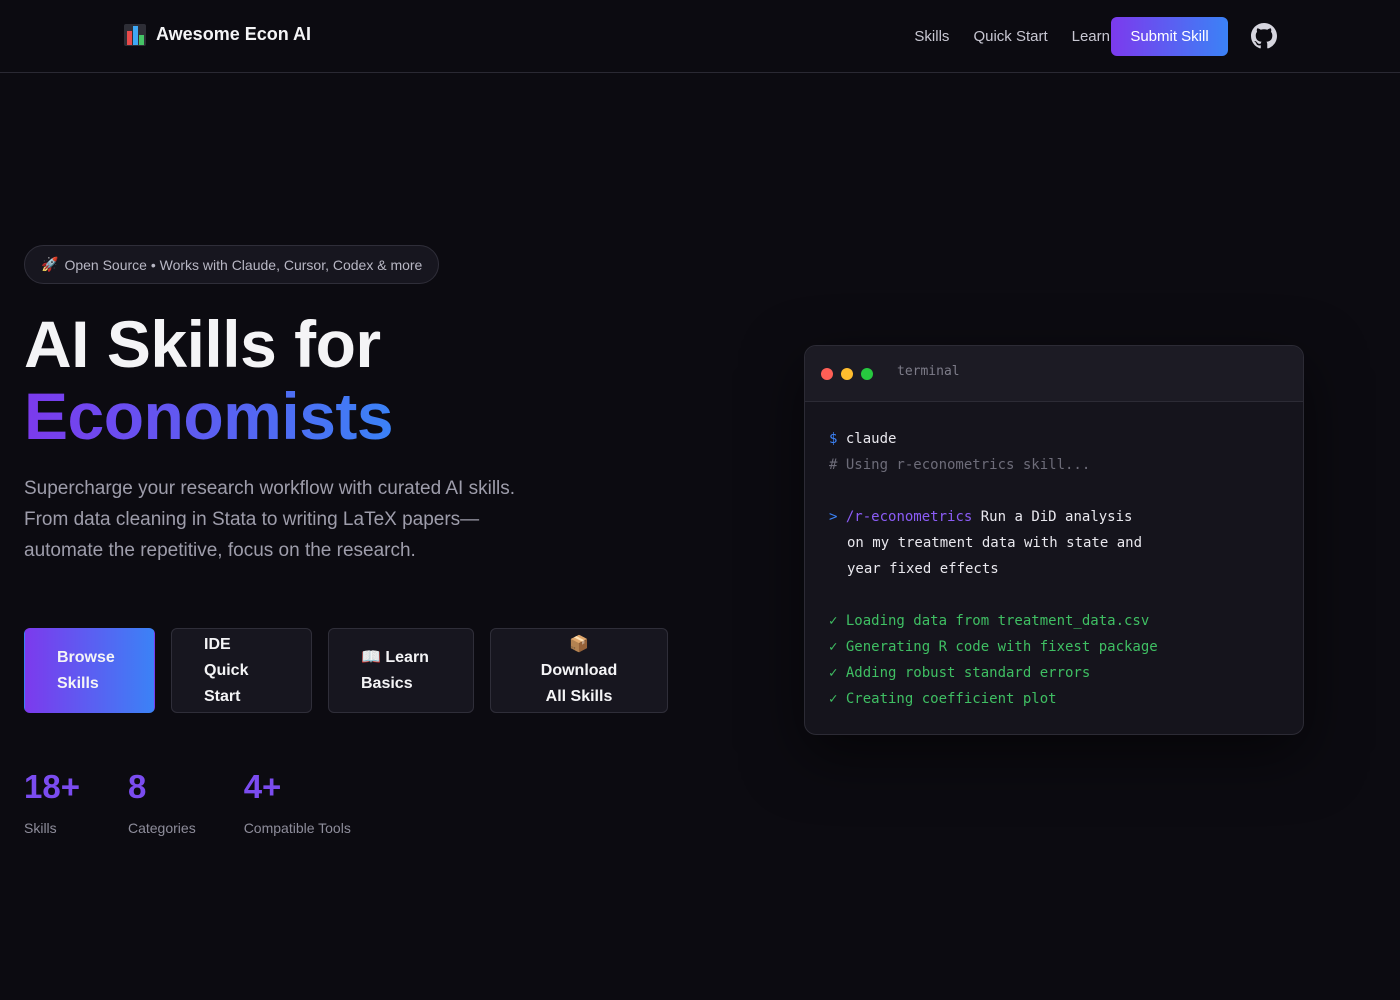 The image size is (1400, 1000). Describe the element at coordinates (161, 828) in the screenshot. I see `stat-label: Categories` at that location.